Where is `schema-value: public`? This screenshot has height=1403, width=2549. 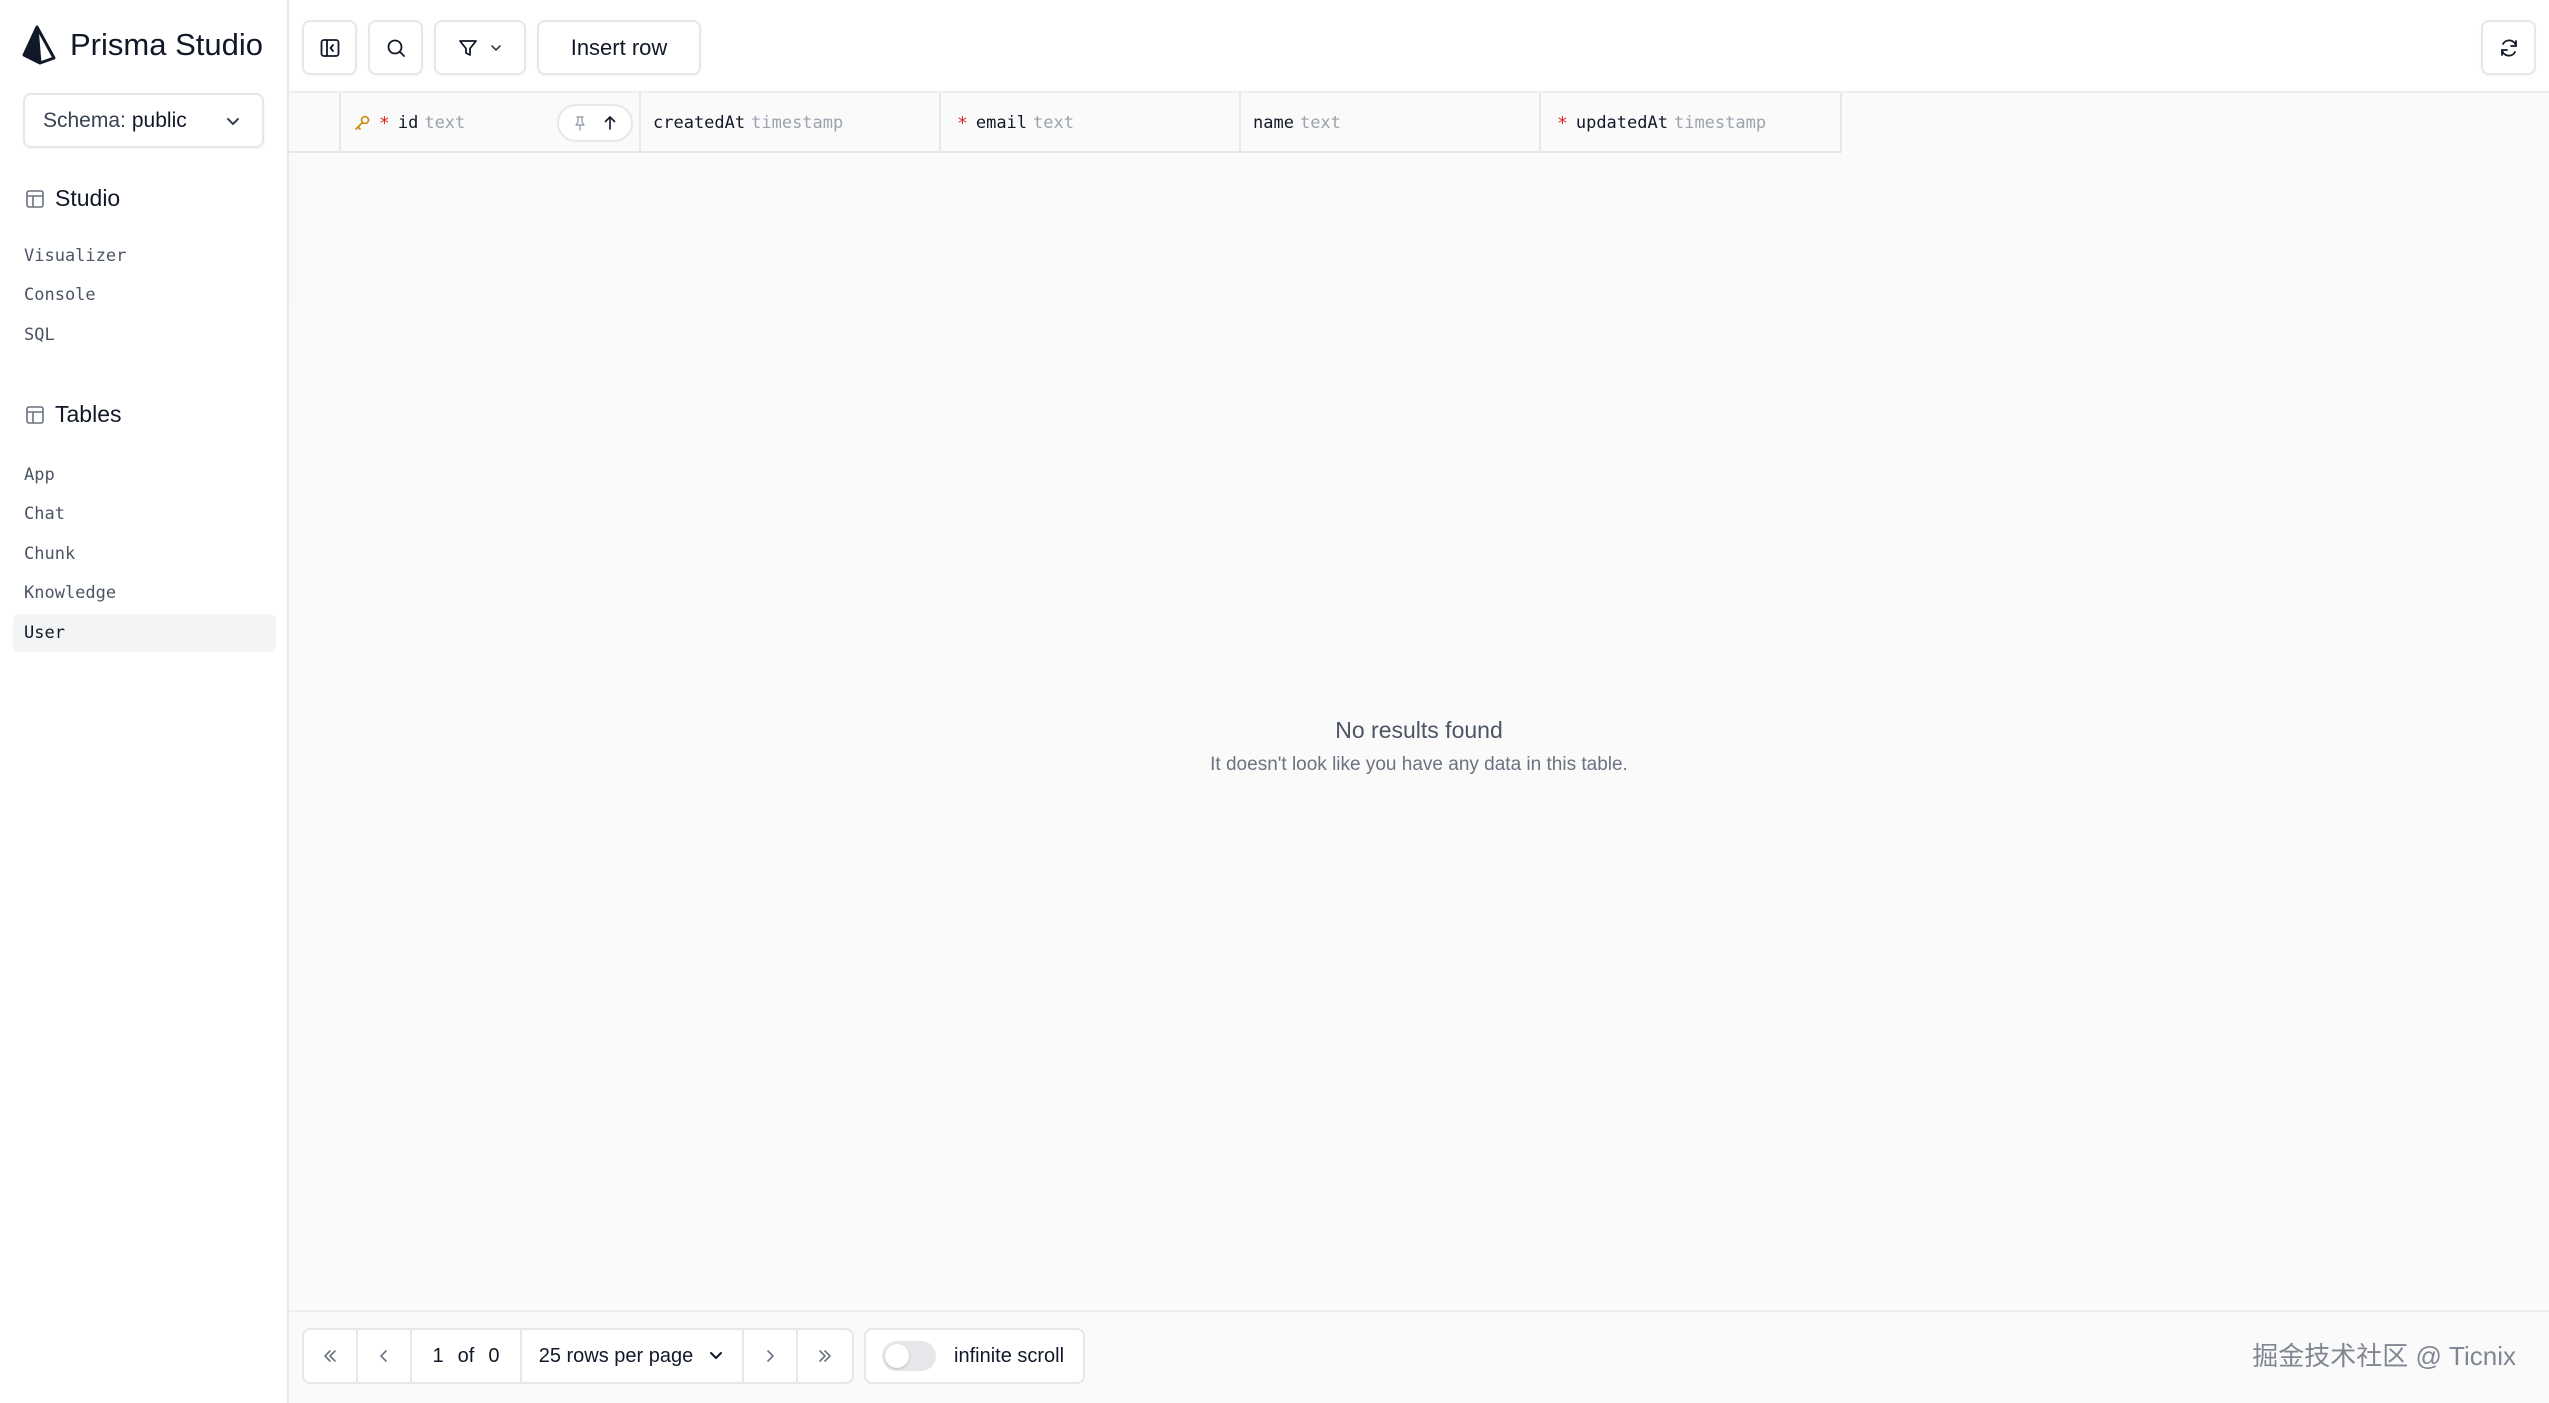
schema-value: public is located at coordinates (159, 120).